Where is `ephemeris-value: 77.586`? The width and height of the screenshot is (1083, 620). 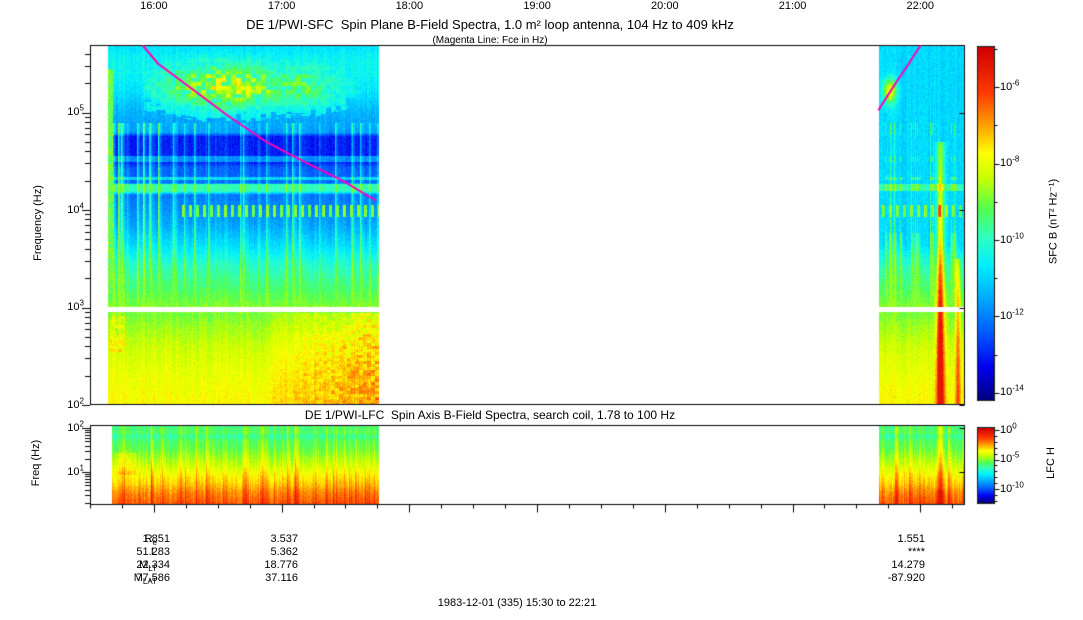 ephemeris-value: 77.586 is located at coordinates (153, 578).